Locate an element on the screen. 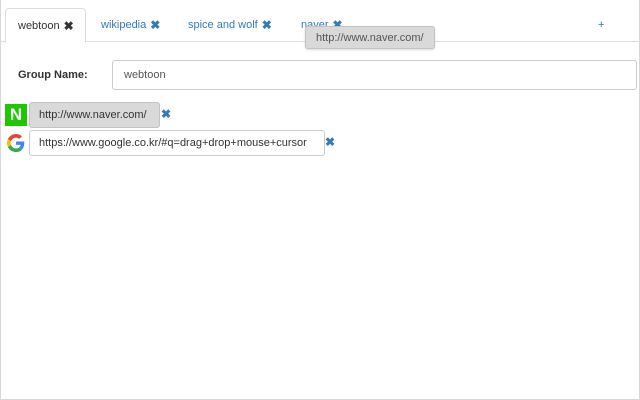  tab-webtoon: webtoon ✖ is located at coordinates (45, 25).